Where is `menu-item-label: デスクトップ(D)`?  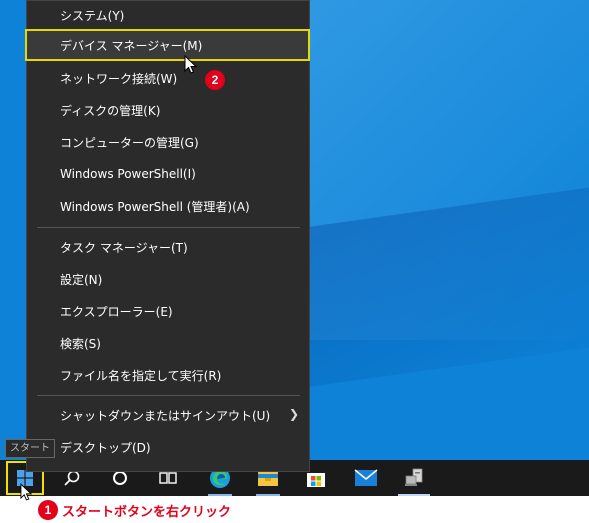 menu-item-label: デスクトップ(D) is located at coordinates (105, 447).